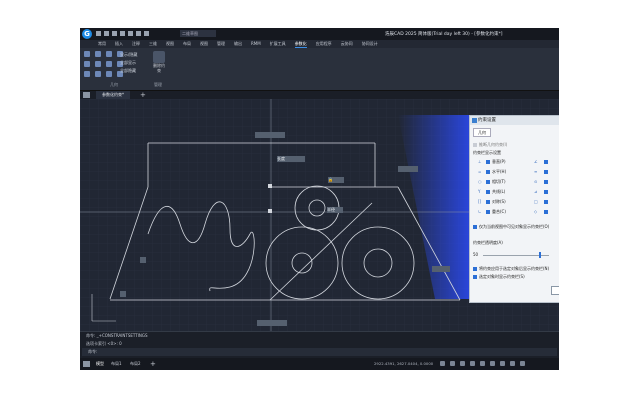 This screenshot has height=400, width=640. Describe the element at coordinates (87, 74) in the screenshot. I see `tangent-icon` at that location.